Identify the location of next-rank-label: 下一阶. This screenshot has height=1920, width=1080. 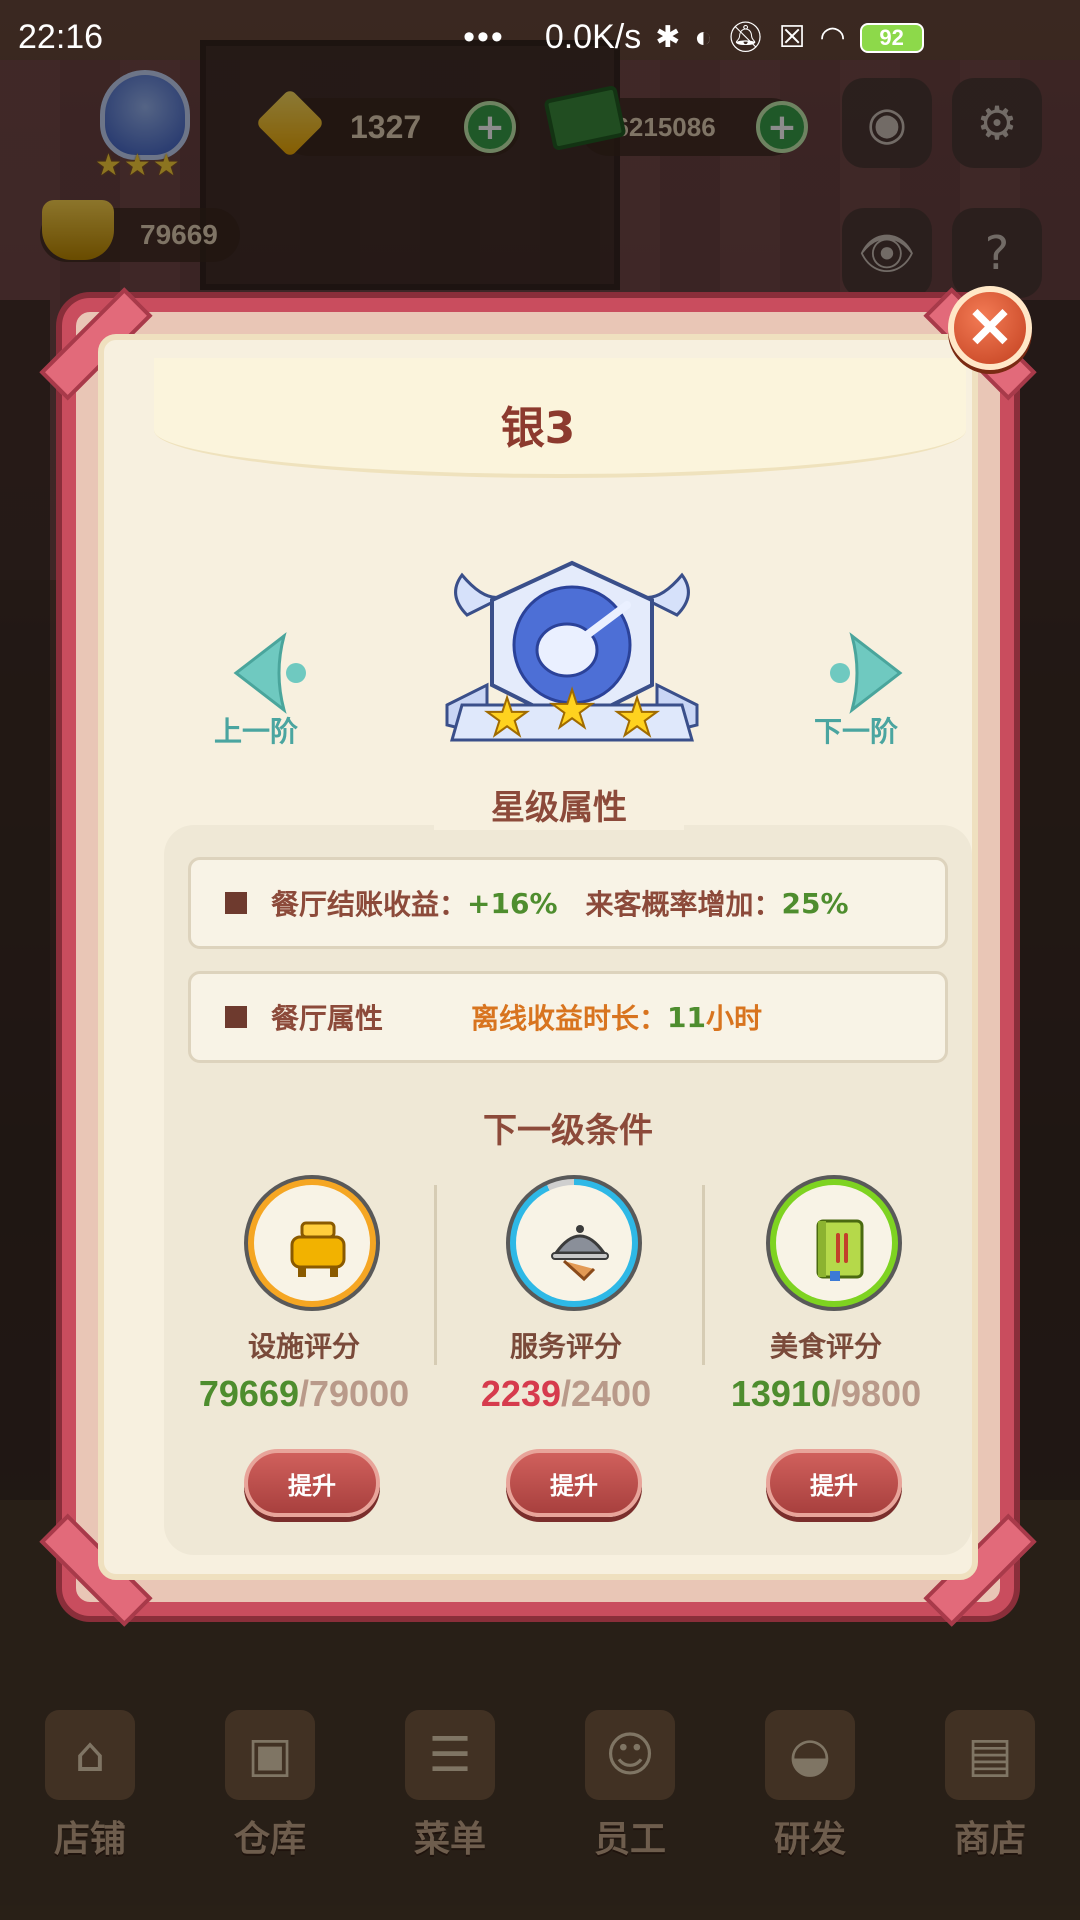
(856, 730).